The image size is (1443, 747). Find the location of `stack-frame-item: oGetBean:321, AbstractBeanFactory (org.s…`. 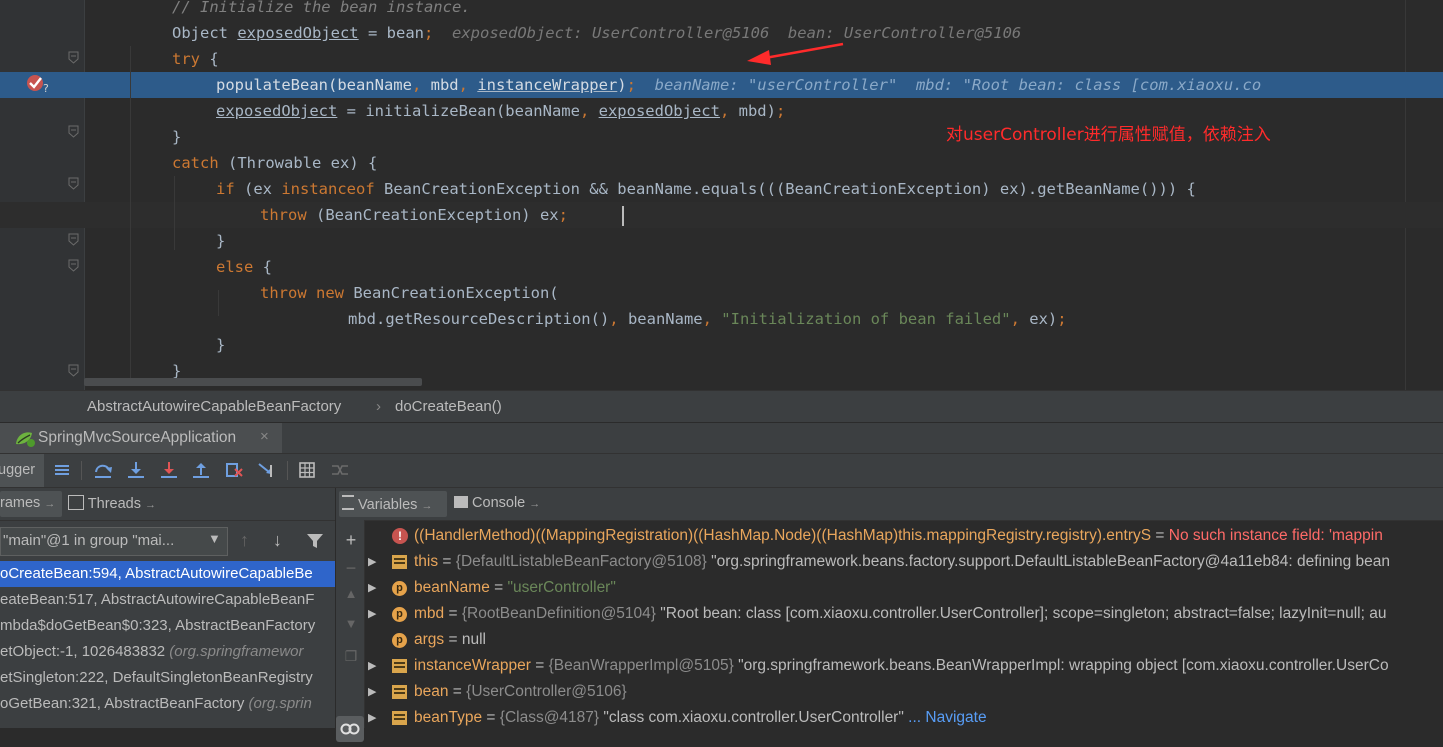

stack-frame-item: oGetBean:321, AbstractBeanFactory (org.s… is located at coordinates (167, 704).